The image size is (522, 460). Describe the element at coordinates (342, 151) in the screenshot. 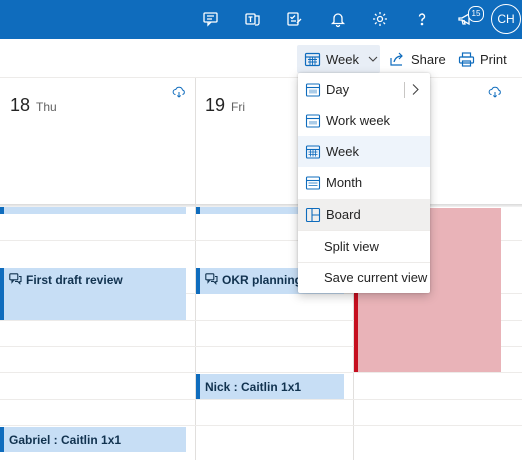

I see `menu-item-label: Week` at that location.